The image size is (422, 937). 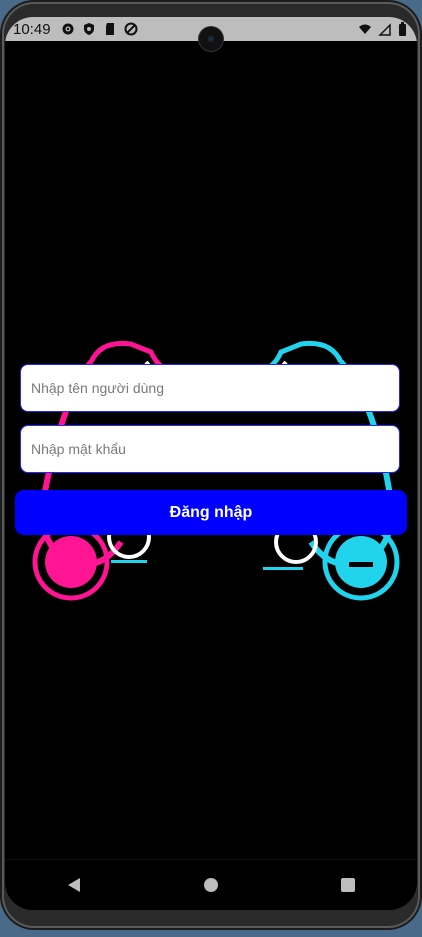 I want to click on home-button, so click(x=211, y=885).